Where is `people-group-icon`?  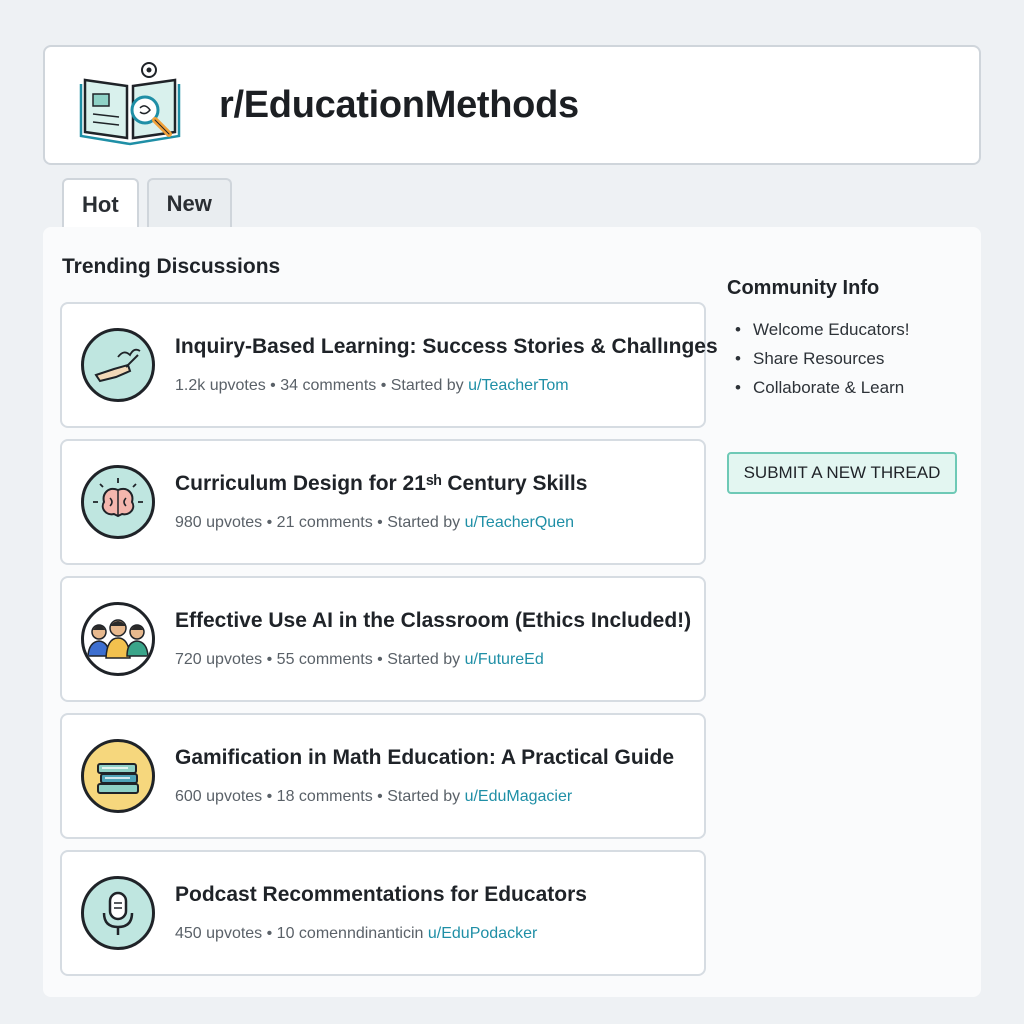
people-group-icon is located at coordinates (118, 639).